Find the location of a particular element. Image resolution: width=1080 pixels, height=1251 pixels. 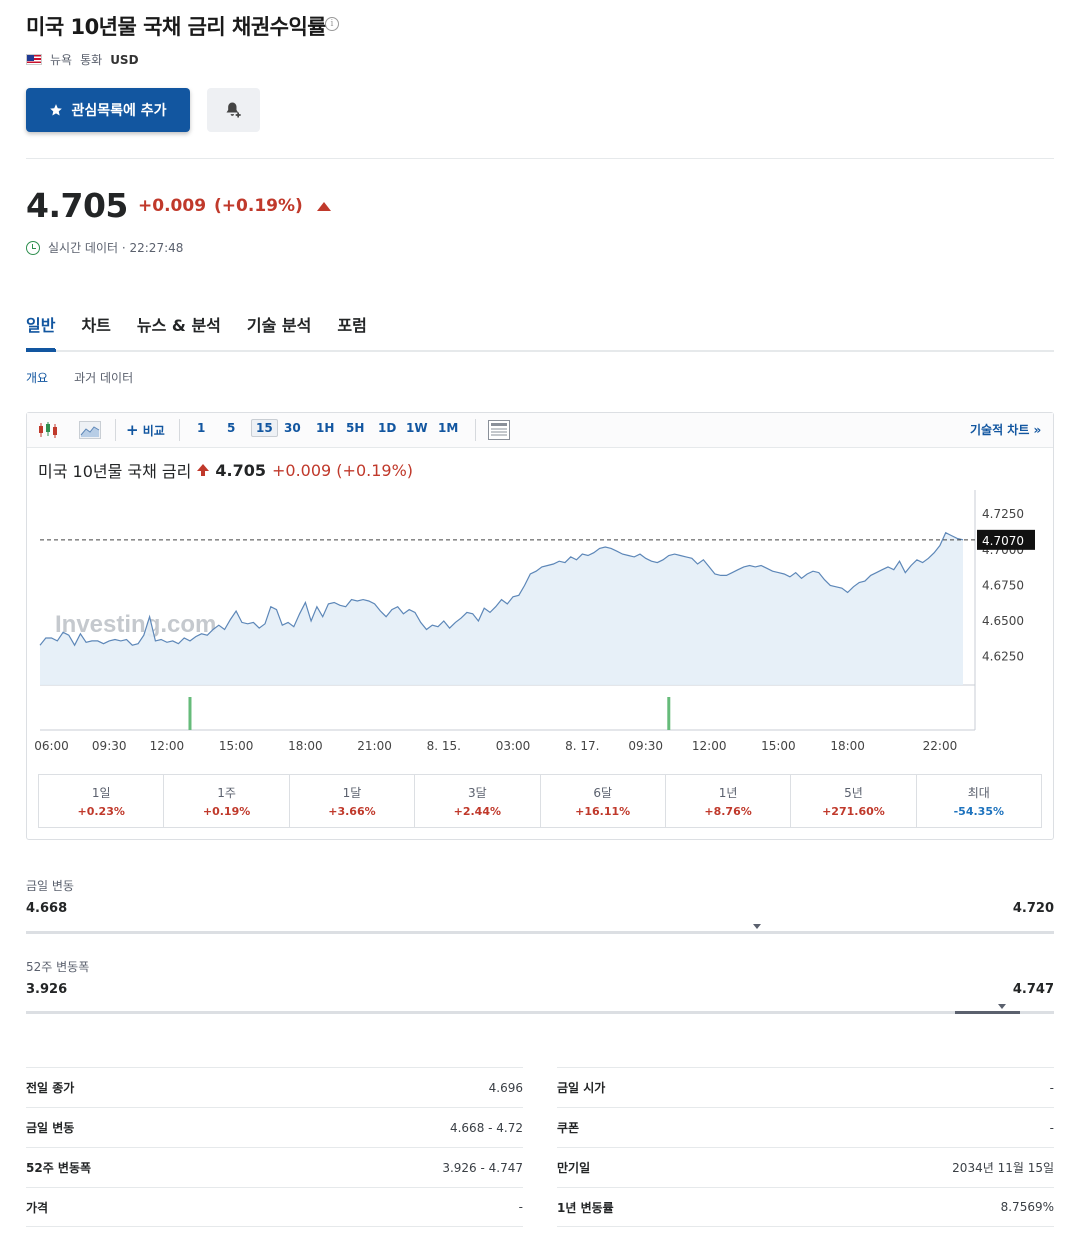

x-tick-label: 8. 17. is located at coordinates (582, 746).